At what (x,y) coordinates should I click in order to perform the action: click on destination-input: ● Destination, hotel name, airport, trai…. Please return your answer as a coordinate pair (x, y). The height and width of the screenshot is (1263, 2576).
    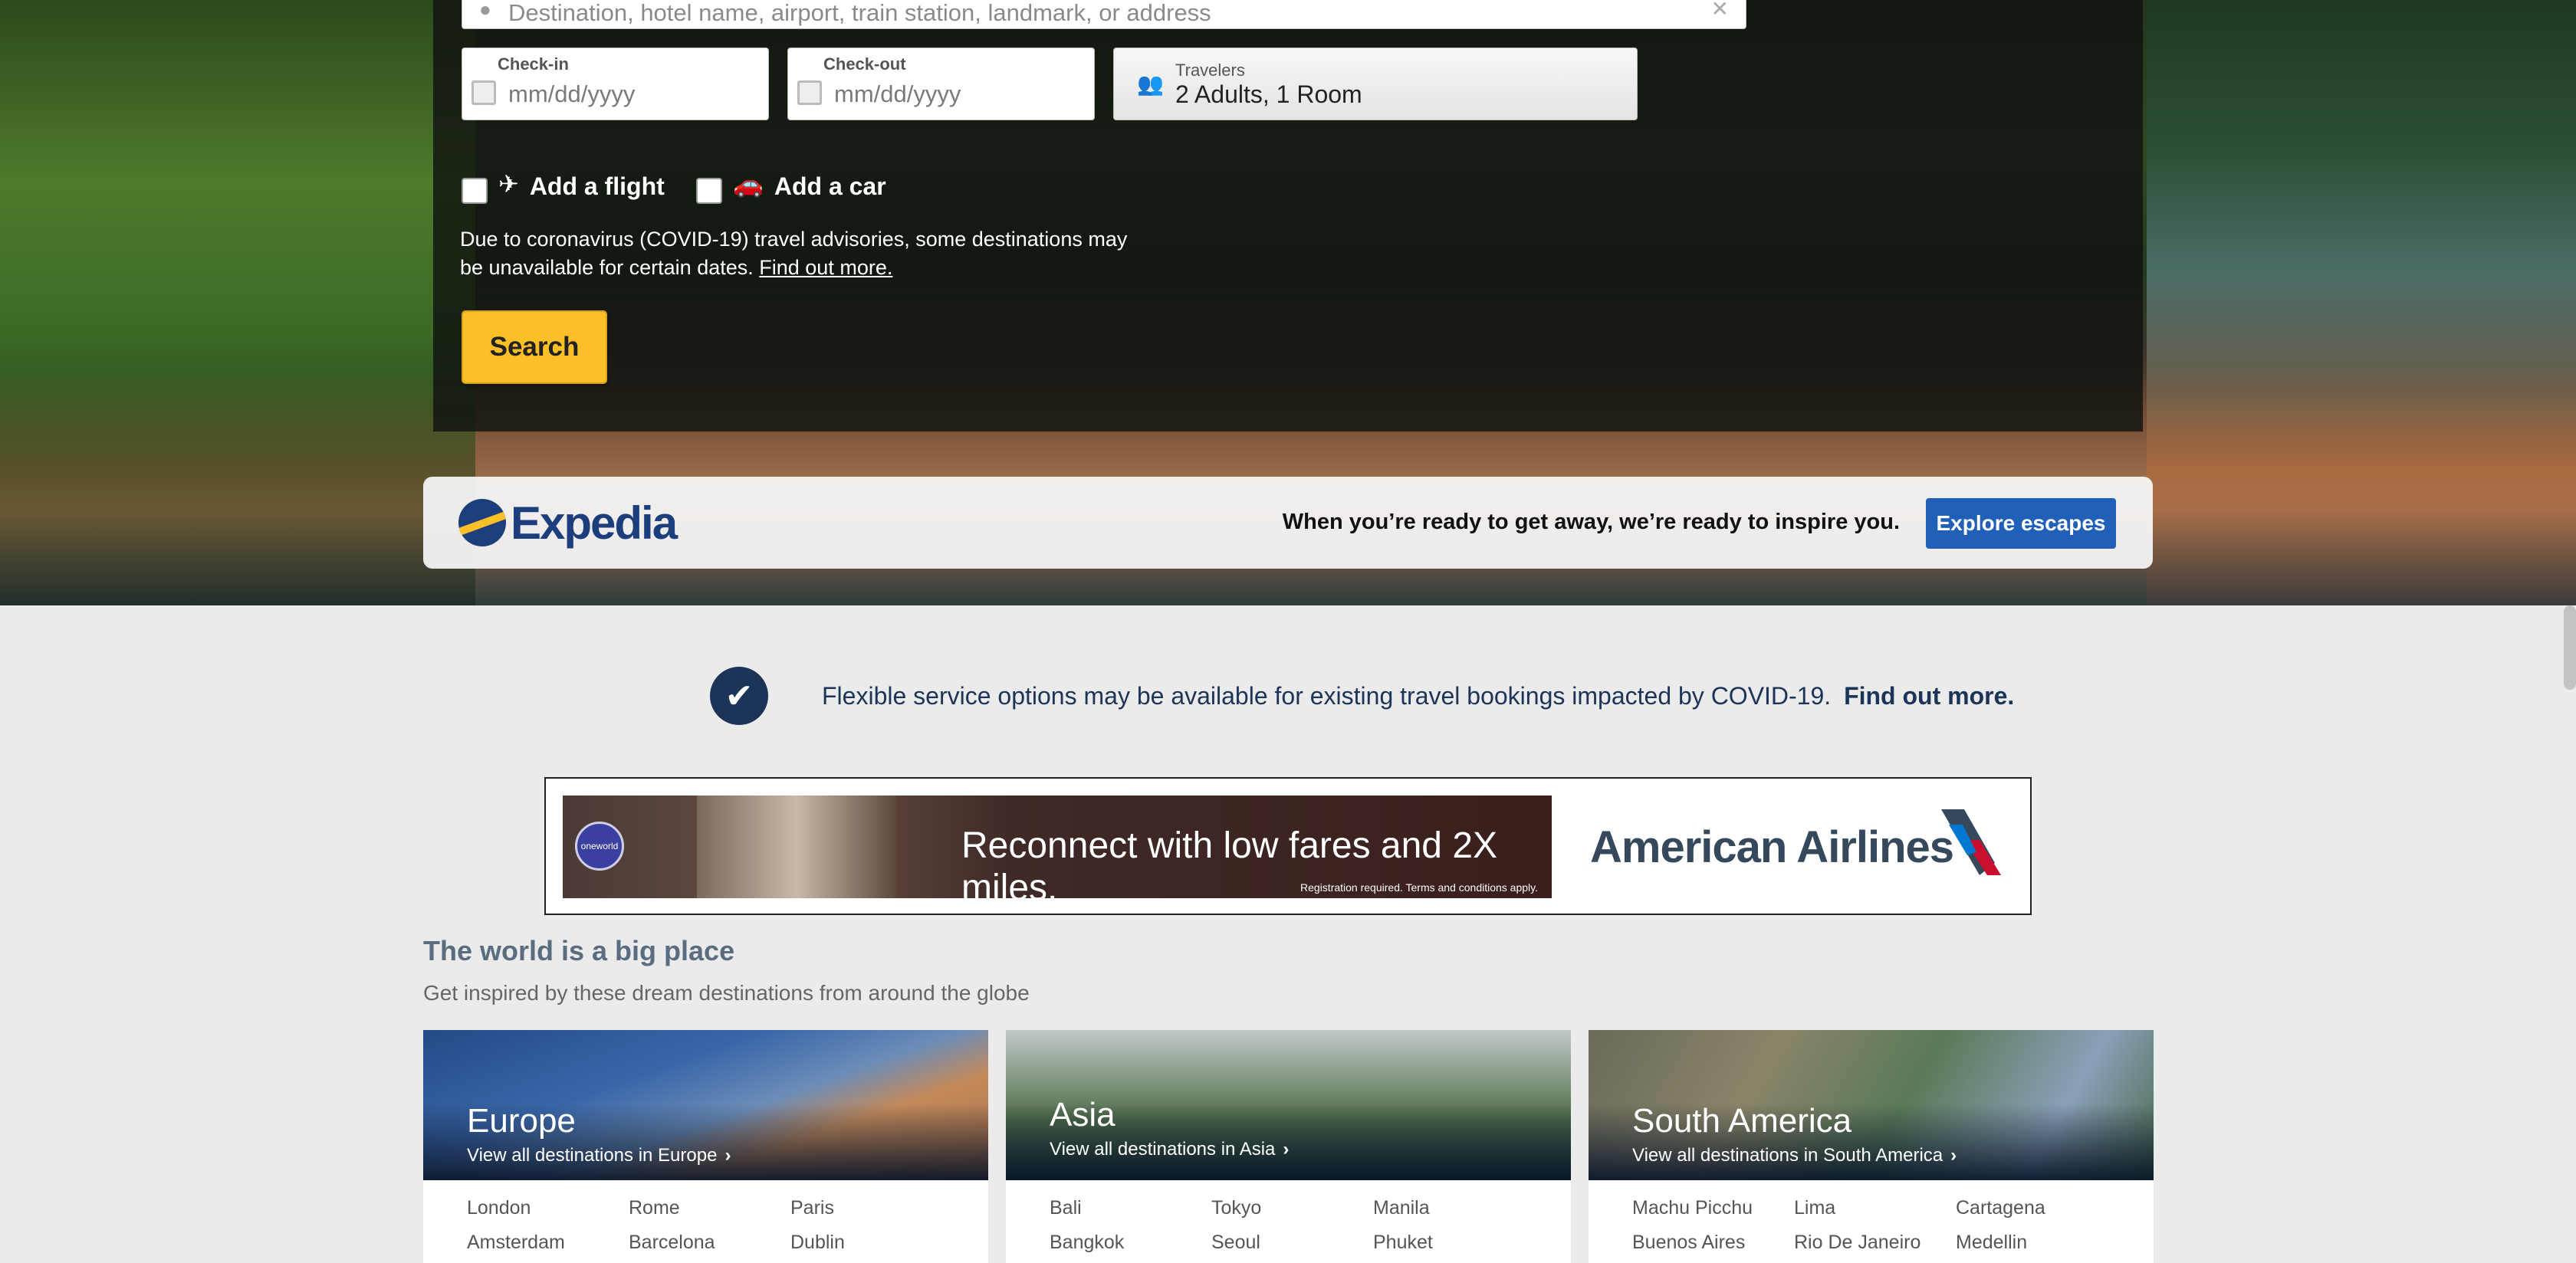
    Looking at the image, I should click on (1104, 14).